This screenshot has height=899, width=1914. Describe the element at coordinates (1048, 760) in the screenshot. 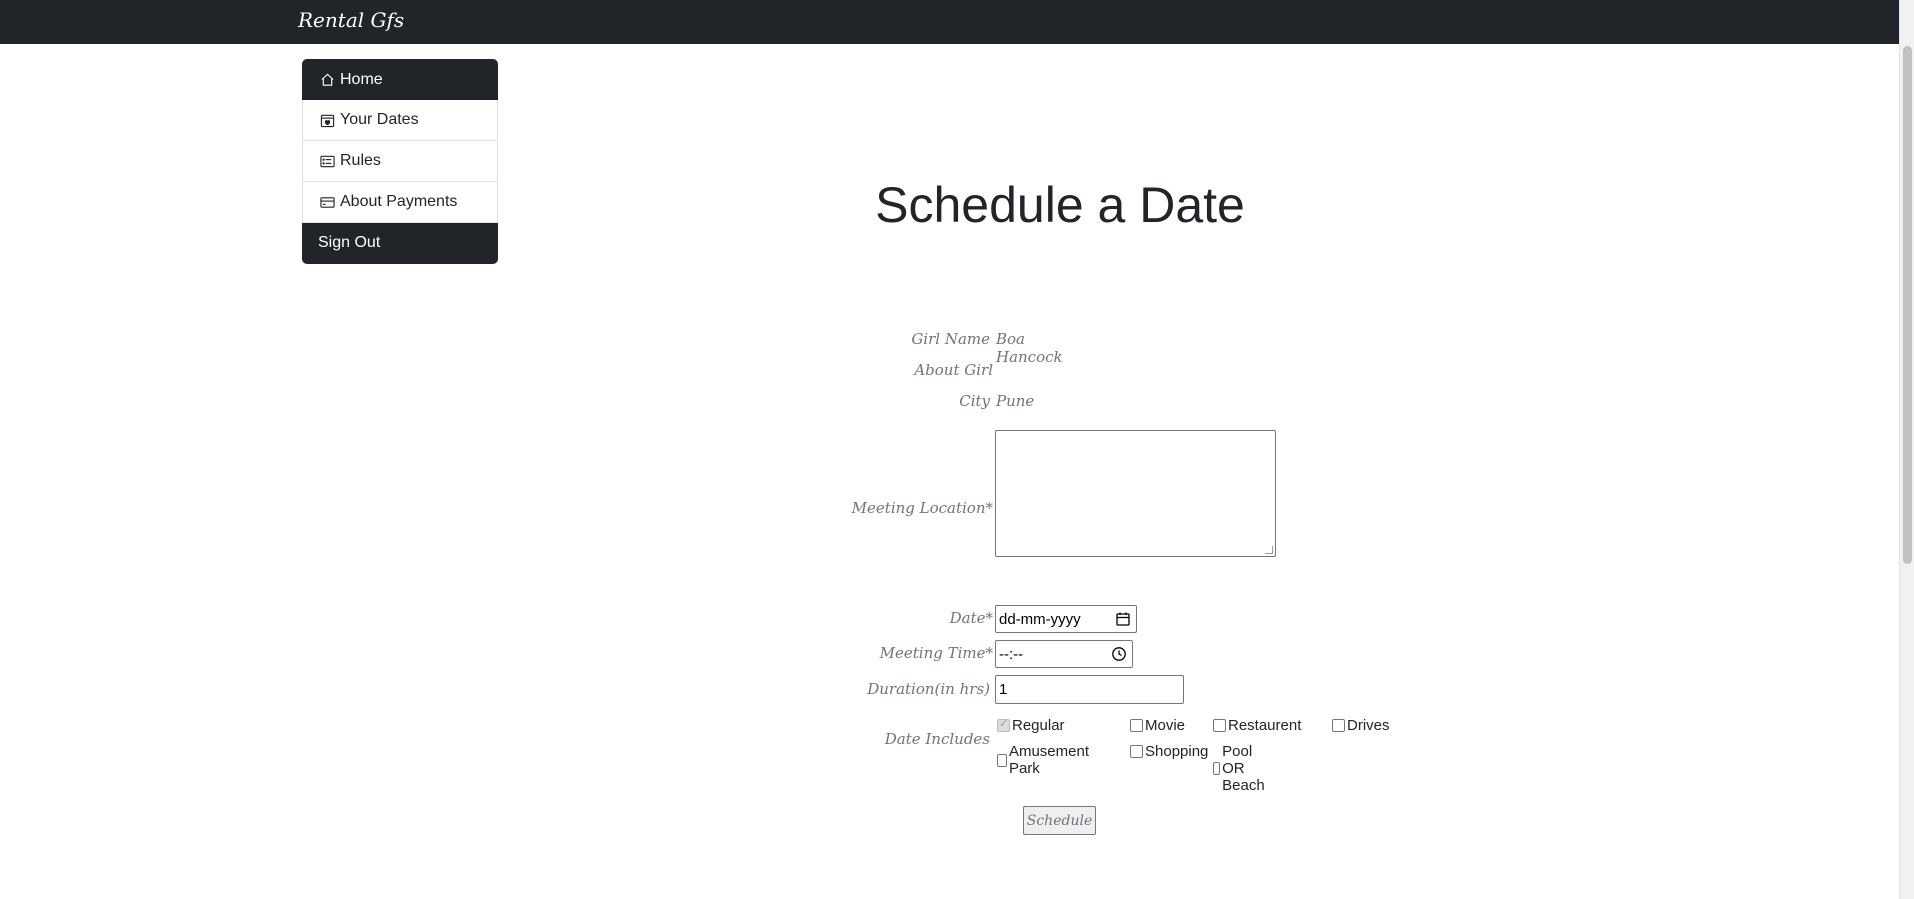

I see `checkbox-label: Amusement Park` at that location.